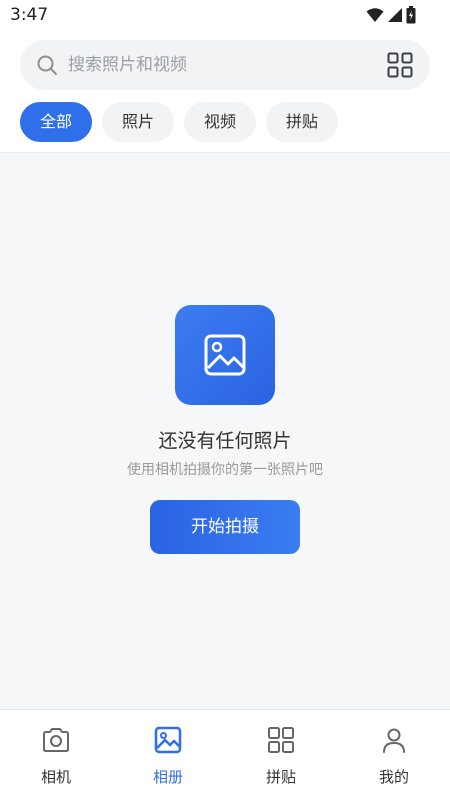  What do you see at coordinates (280, 777) in the screenshot?
I see `nav-label-collage: 拼贴` at bounding box center [280, 777].